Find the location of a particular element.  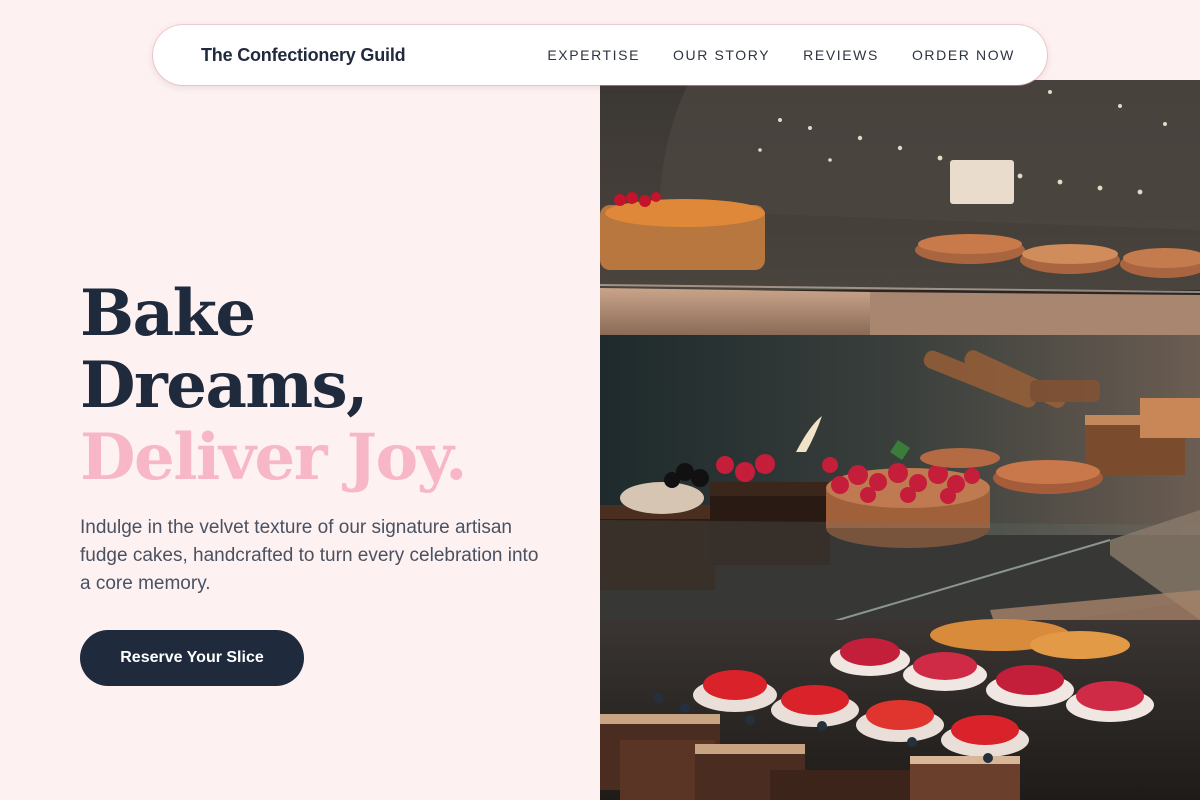

headline-line-1: Bake is located at coordinates (168, 313).